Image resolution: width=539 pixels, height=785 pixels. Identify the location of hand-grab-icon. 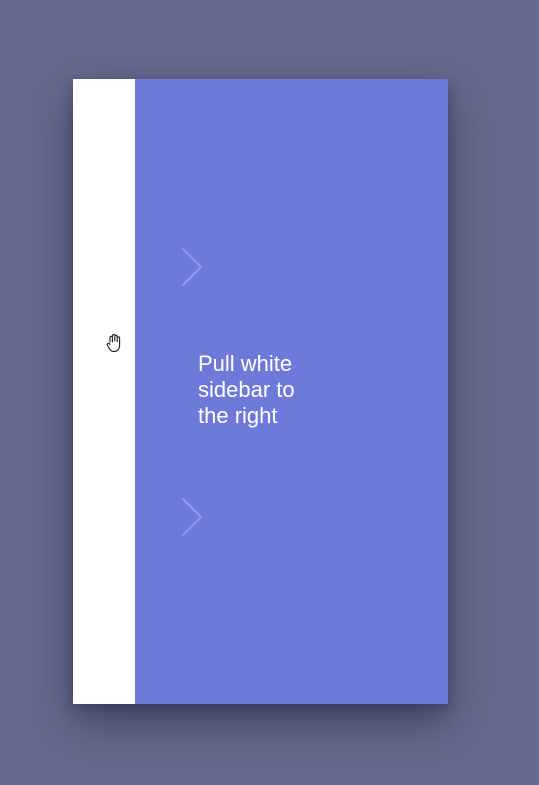
(113, 343).